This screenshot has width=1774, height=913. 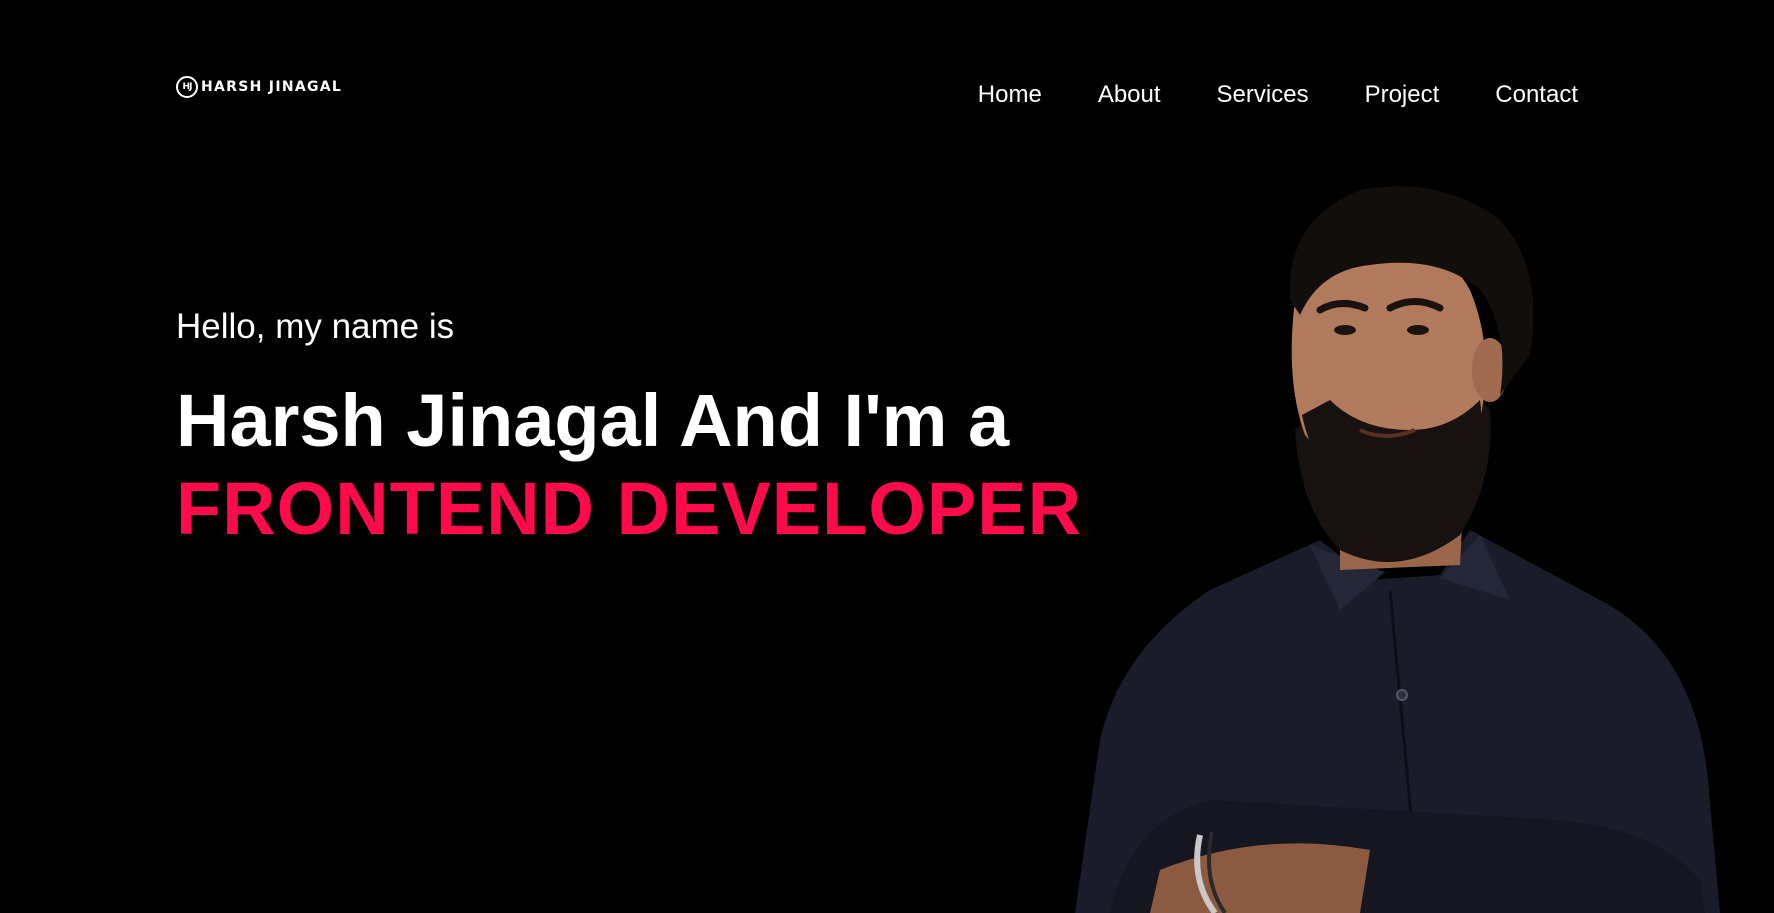 I want to click on nav-link-services: Services, so click(x=1263, y=94).